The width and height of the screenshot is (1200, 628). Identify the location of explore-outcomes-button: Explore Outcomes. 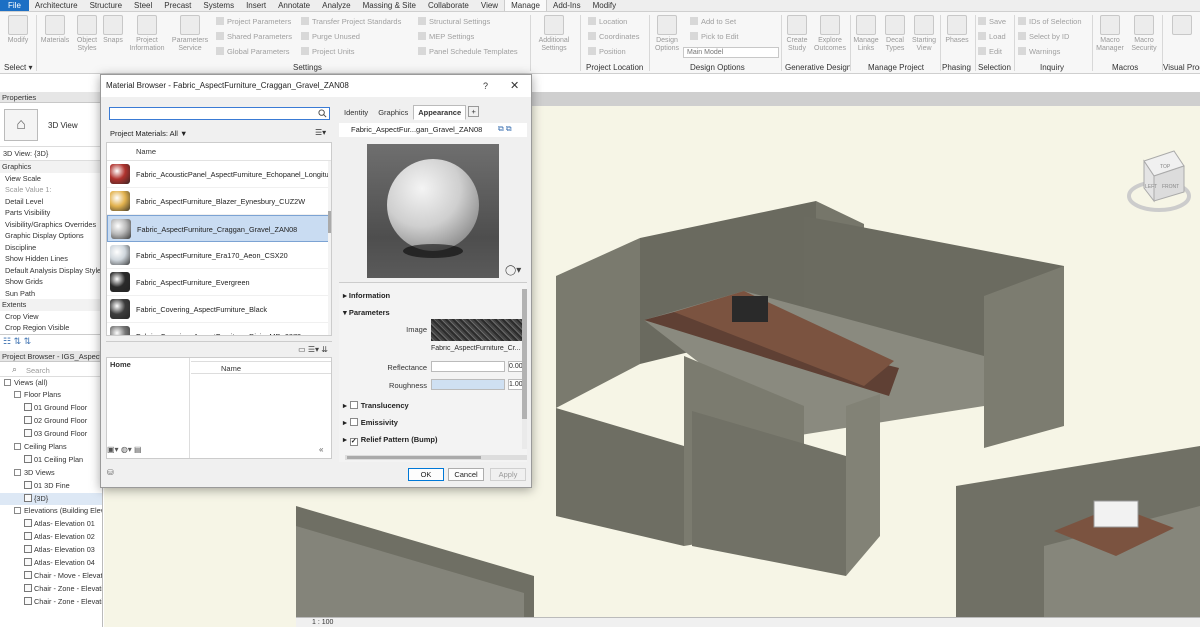
(830, 34).